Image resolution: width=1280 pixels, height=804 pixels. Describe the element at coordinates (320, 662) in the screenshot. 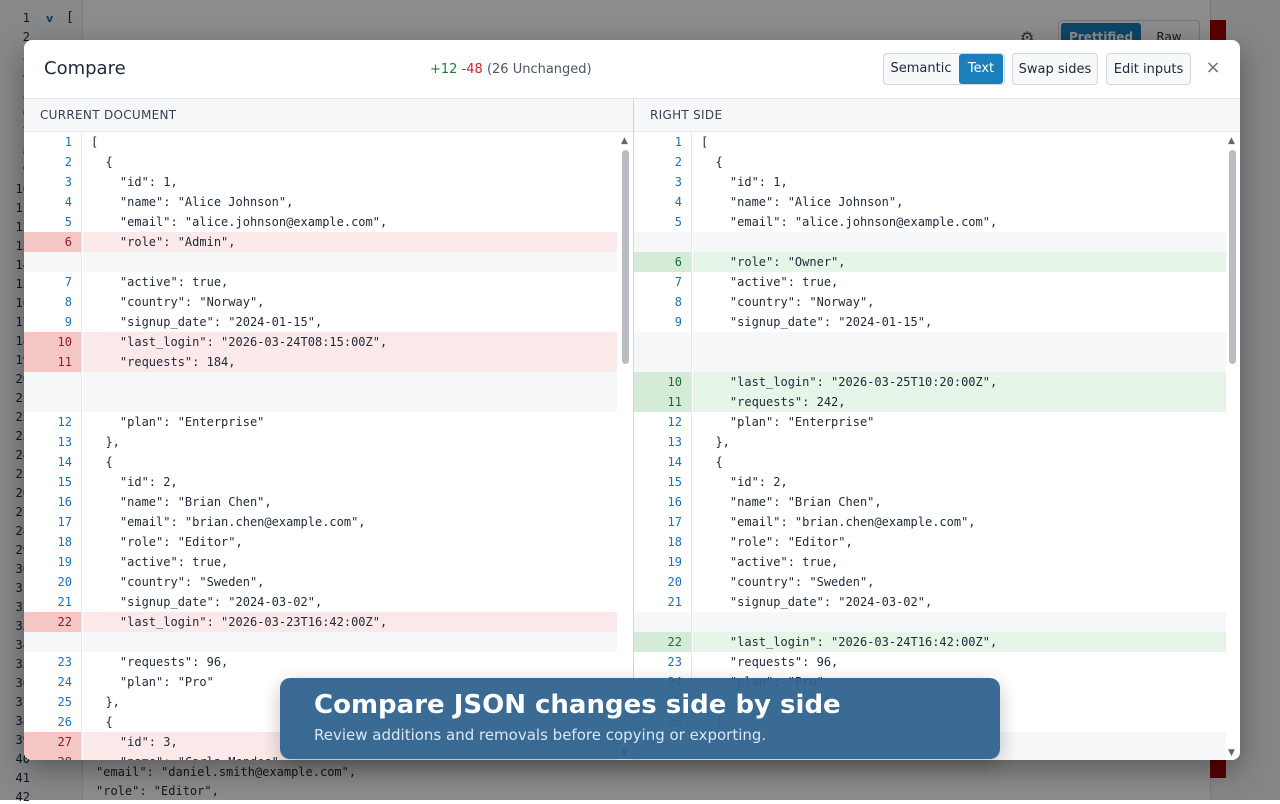

I see `code-line: 23 "requests": 96,` at that location.